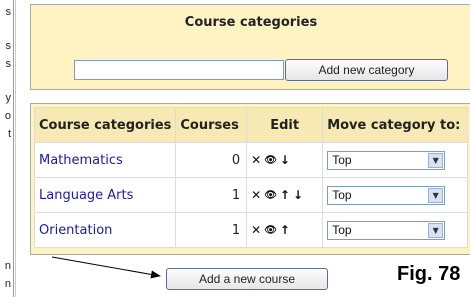 Image resolution: width=470 pixels, height=297 pixels. What do you see at coordinates (247, 279) in the screenshot?
I see `add-new-course-button: Add a new course` at bounding box center [247, 279].